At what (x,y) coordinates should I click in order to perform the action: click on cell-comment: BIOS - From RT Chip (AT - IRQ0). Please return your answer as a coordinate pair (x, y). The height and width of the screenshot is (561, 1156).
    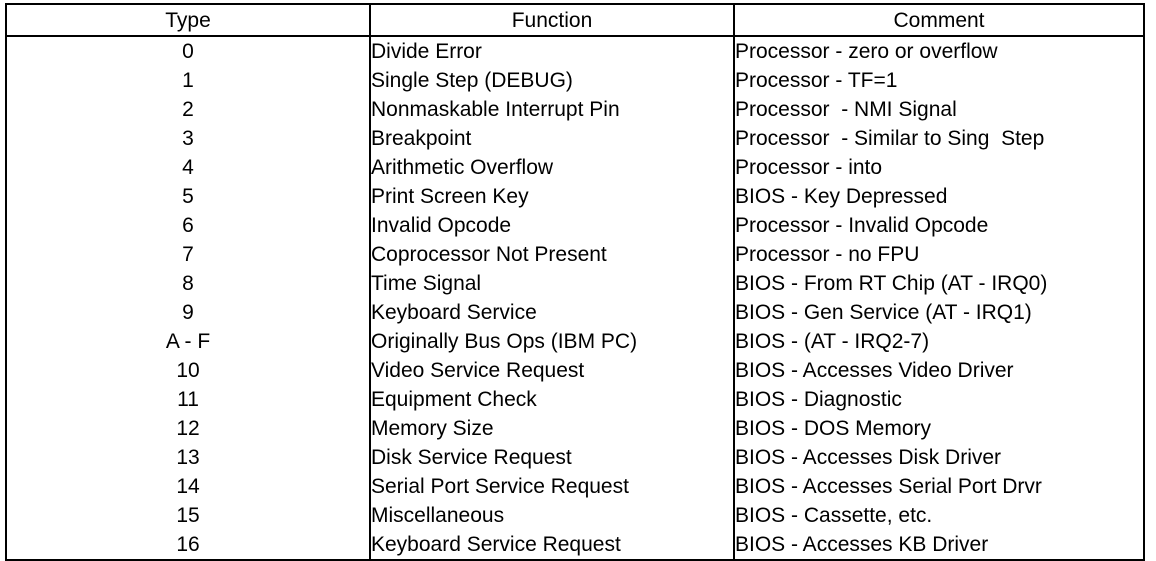
    Looking at the image, I should click on (939, 283).